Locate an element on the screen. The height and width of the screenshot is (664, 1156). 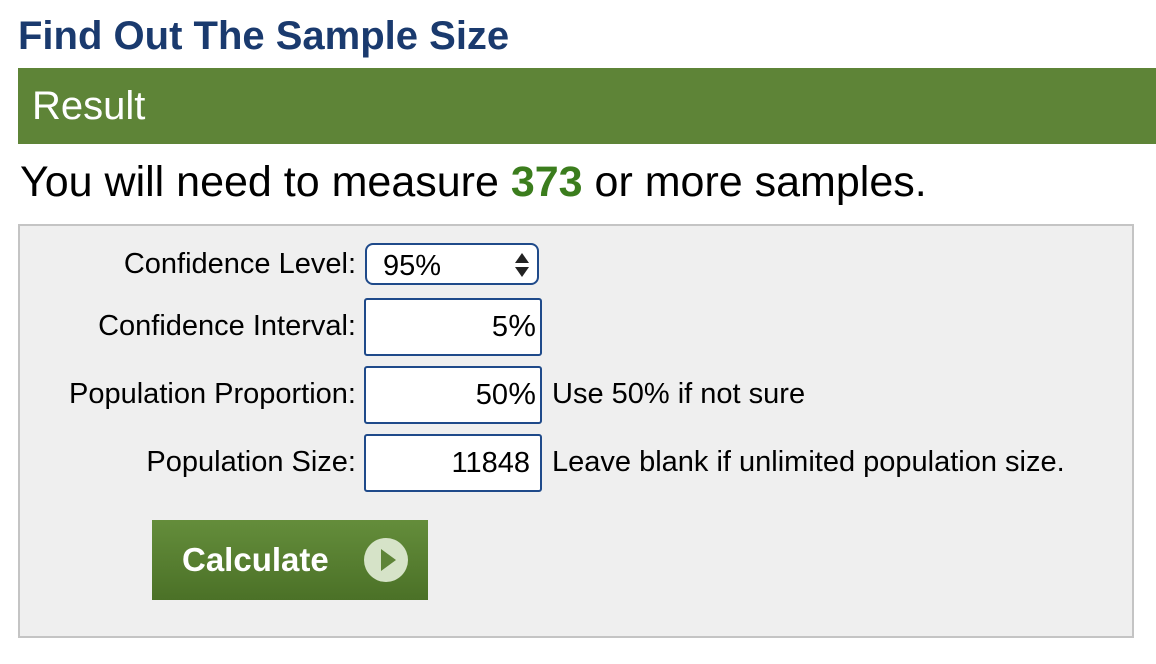
chevron-up-down-icon is located at coordinates (522, 265).